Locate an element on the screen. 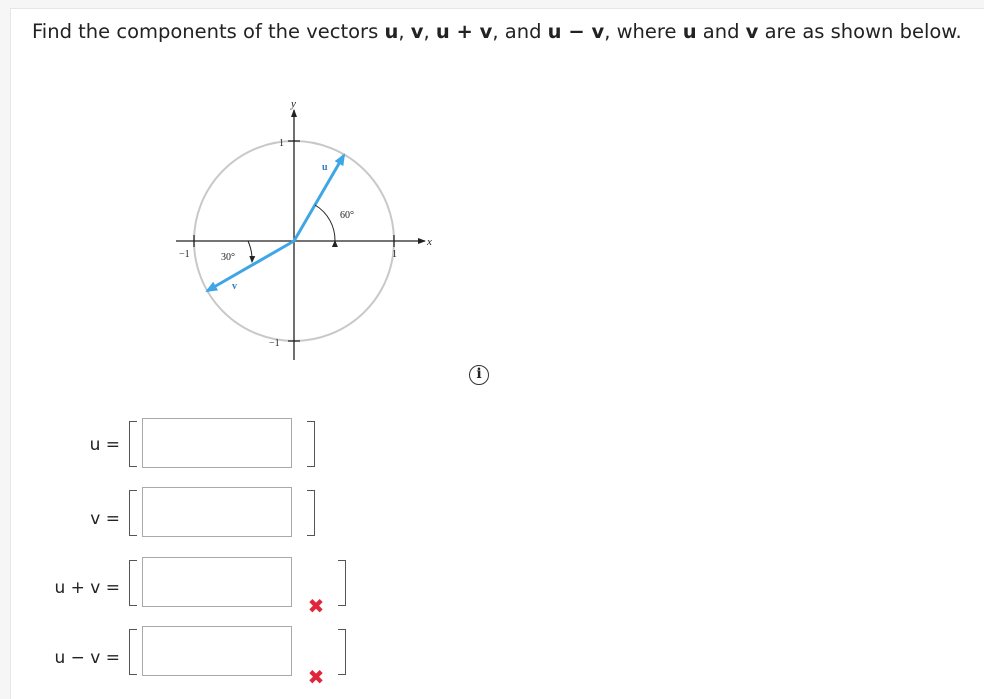  answer-label: u = is located at coordinates (104, 445).